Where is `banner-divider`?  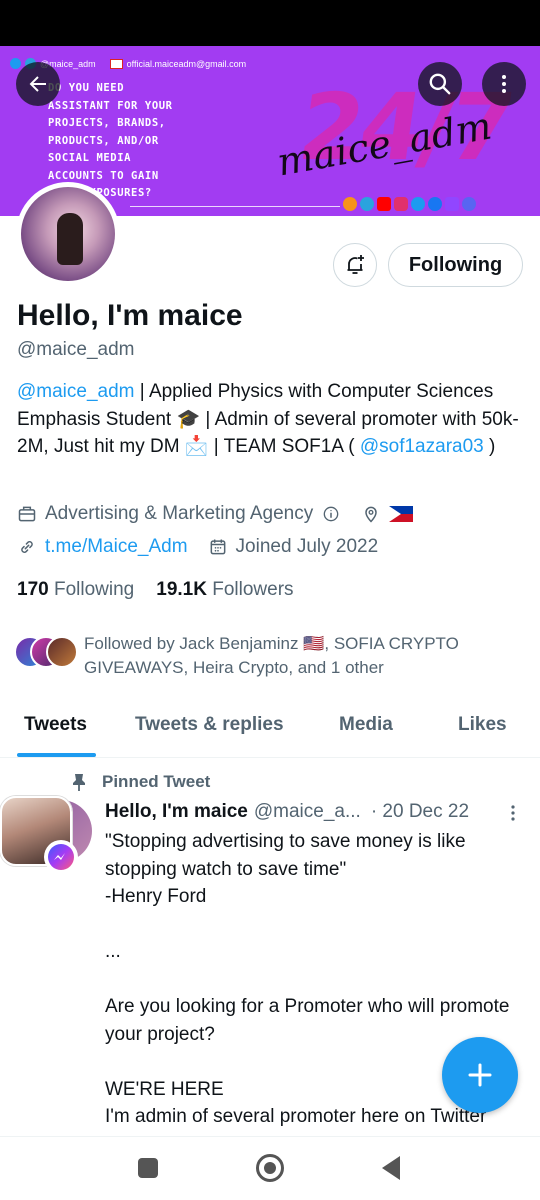 banner-divider is located at coordinates (235, 206).